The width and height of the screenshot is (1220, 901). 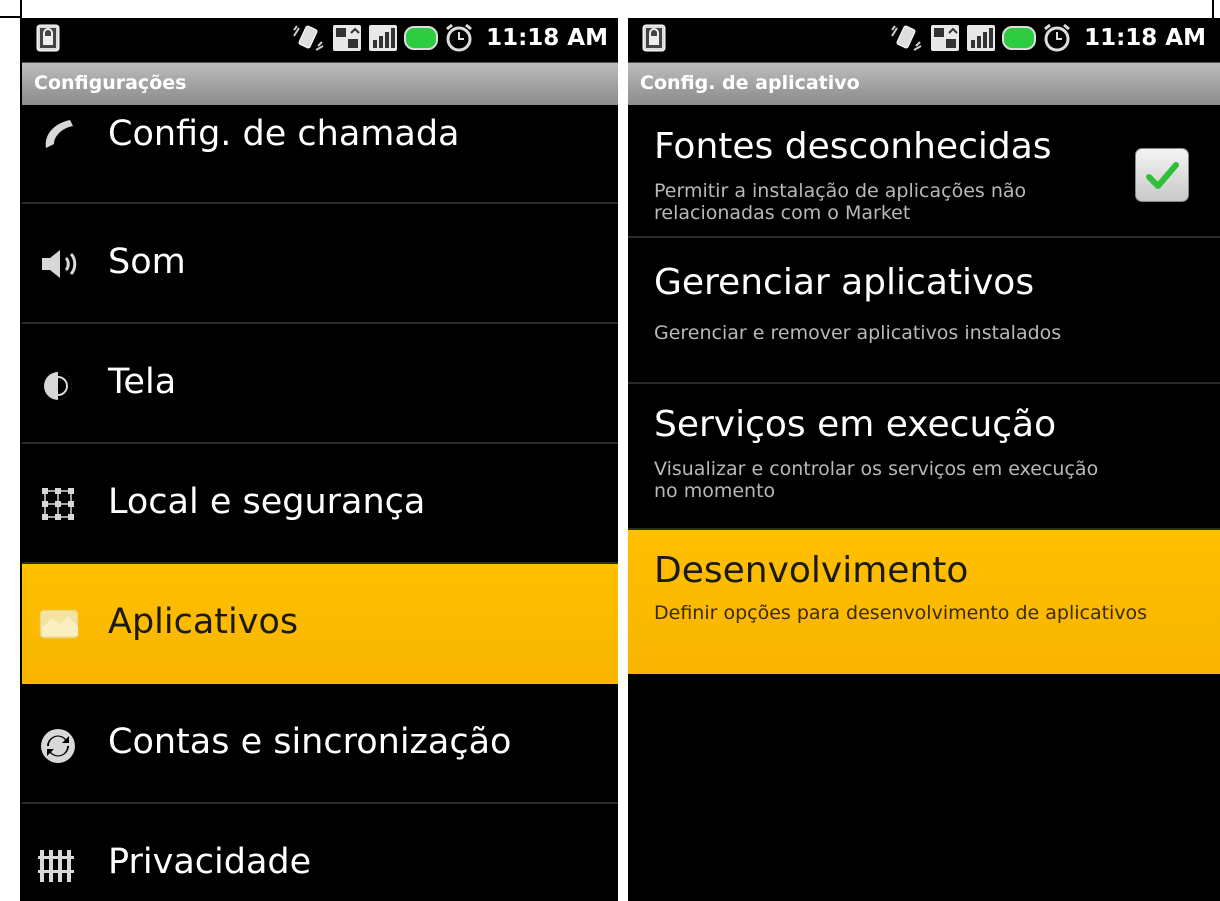 What do you see at coordinates (11, 450) in the screenshot?
I see `page-frame-left` at bounding box center [11, 450].